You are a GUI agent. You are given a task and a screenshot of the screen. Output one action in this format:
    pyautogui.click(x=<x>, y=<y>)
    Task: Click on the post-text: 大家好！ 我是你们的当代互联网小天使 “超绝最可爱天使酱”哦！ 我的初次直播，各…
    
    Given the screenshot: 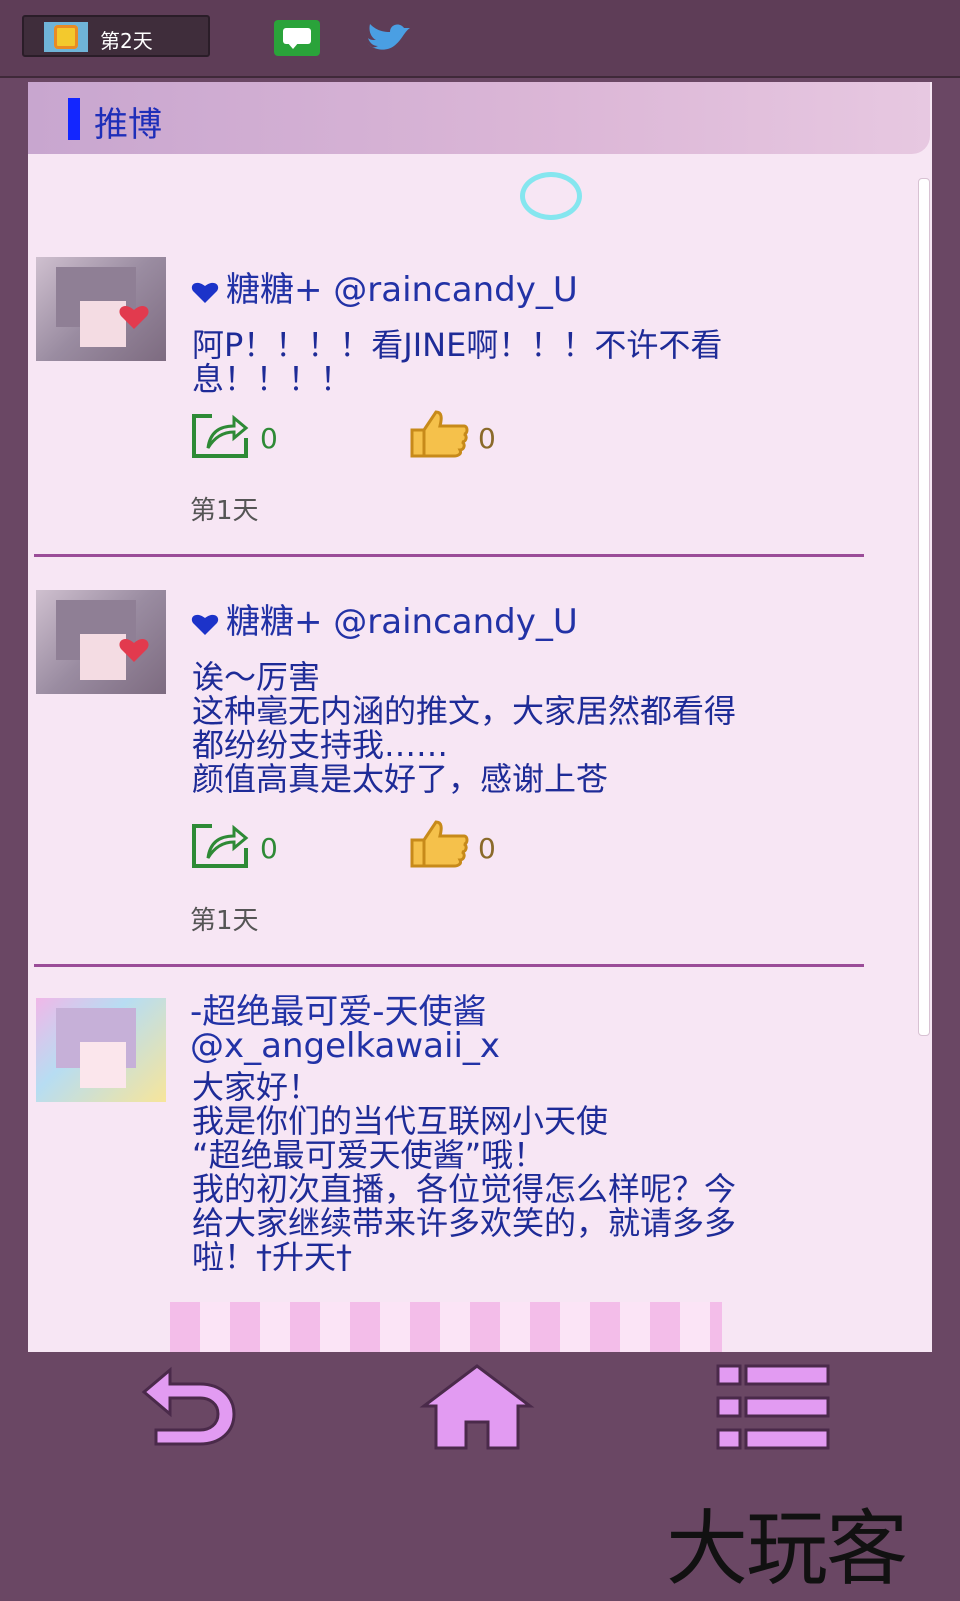 What is the action you would take?
    pyautogui.click(x=464, y=1173)
    